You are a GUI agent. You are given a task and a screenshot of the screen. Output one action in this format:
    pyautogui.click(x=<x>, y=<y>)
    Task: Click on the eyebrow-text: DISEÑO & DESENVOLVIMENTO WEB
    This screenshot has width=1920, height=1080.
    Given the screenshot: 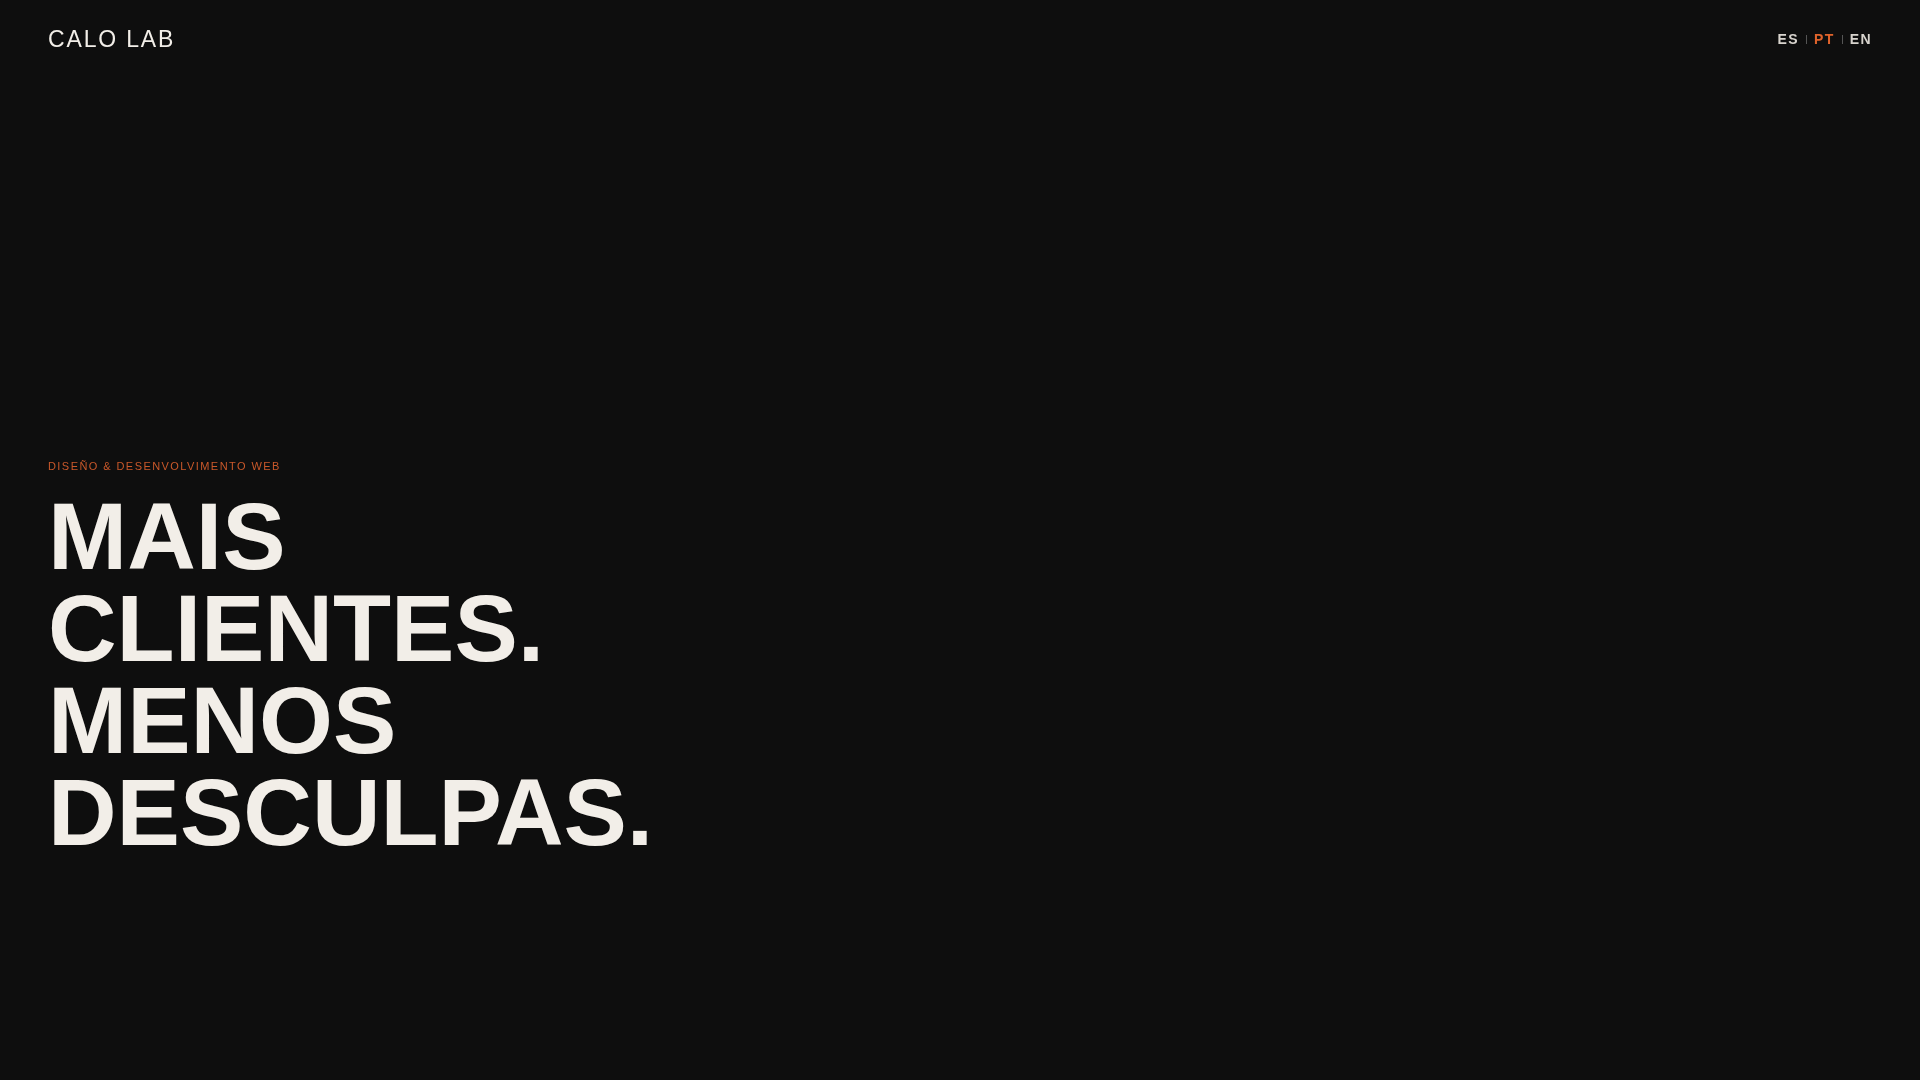 What is the action you would take?
    pyautogui.click(x=165, y=466)
    